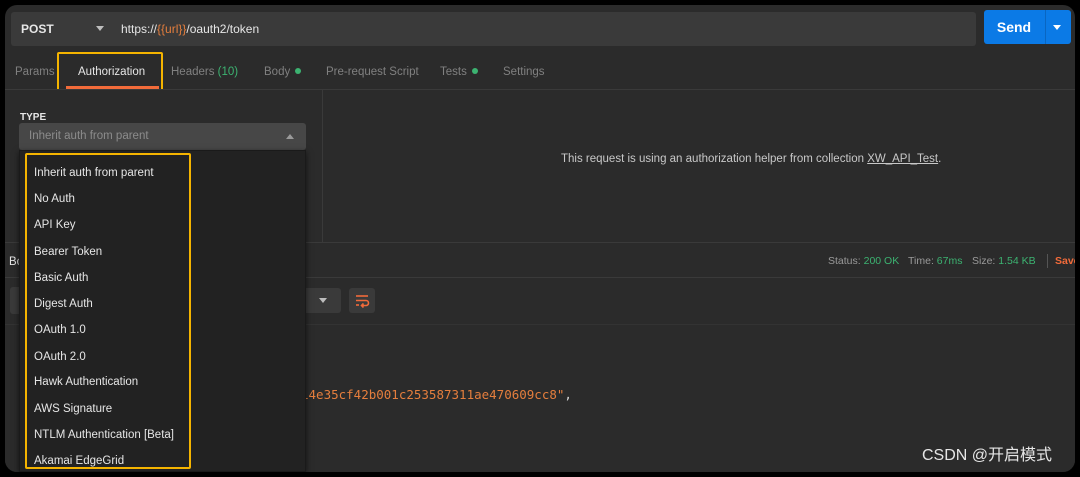  Describe the element at coordinates (1017, 261) in the screenshot. I see `size-value: 1.54 KB` at that location.